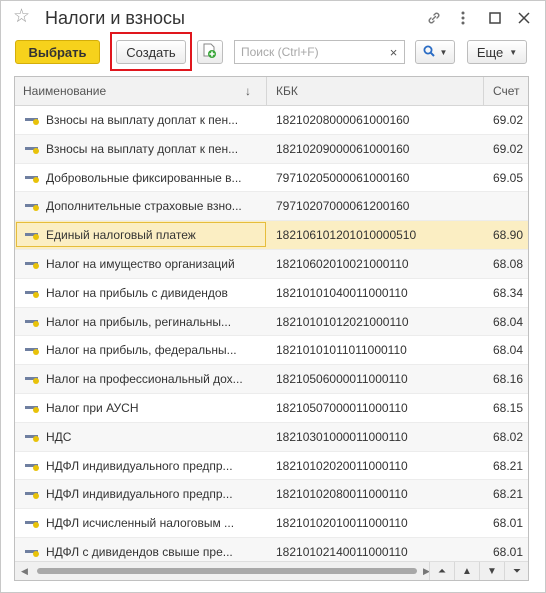  I want to click on horizontal-scrollbar: ◀ ▶ ⏶ ▲ ▼ ⏷, so click(271, 570).